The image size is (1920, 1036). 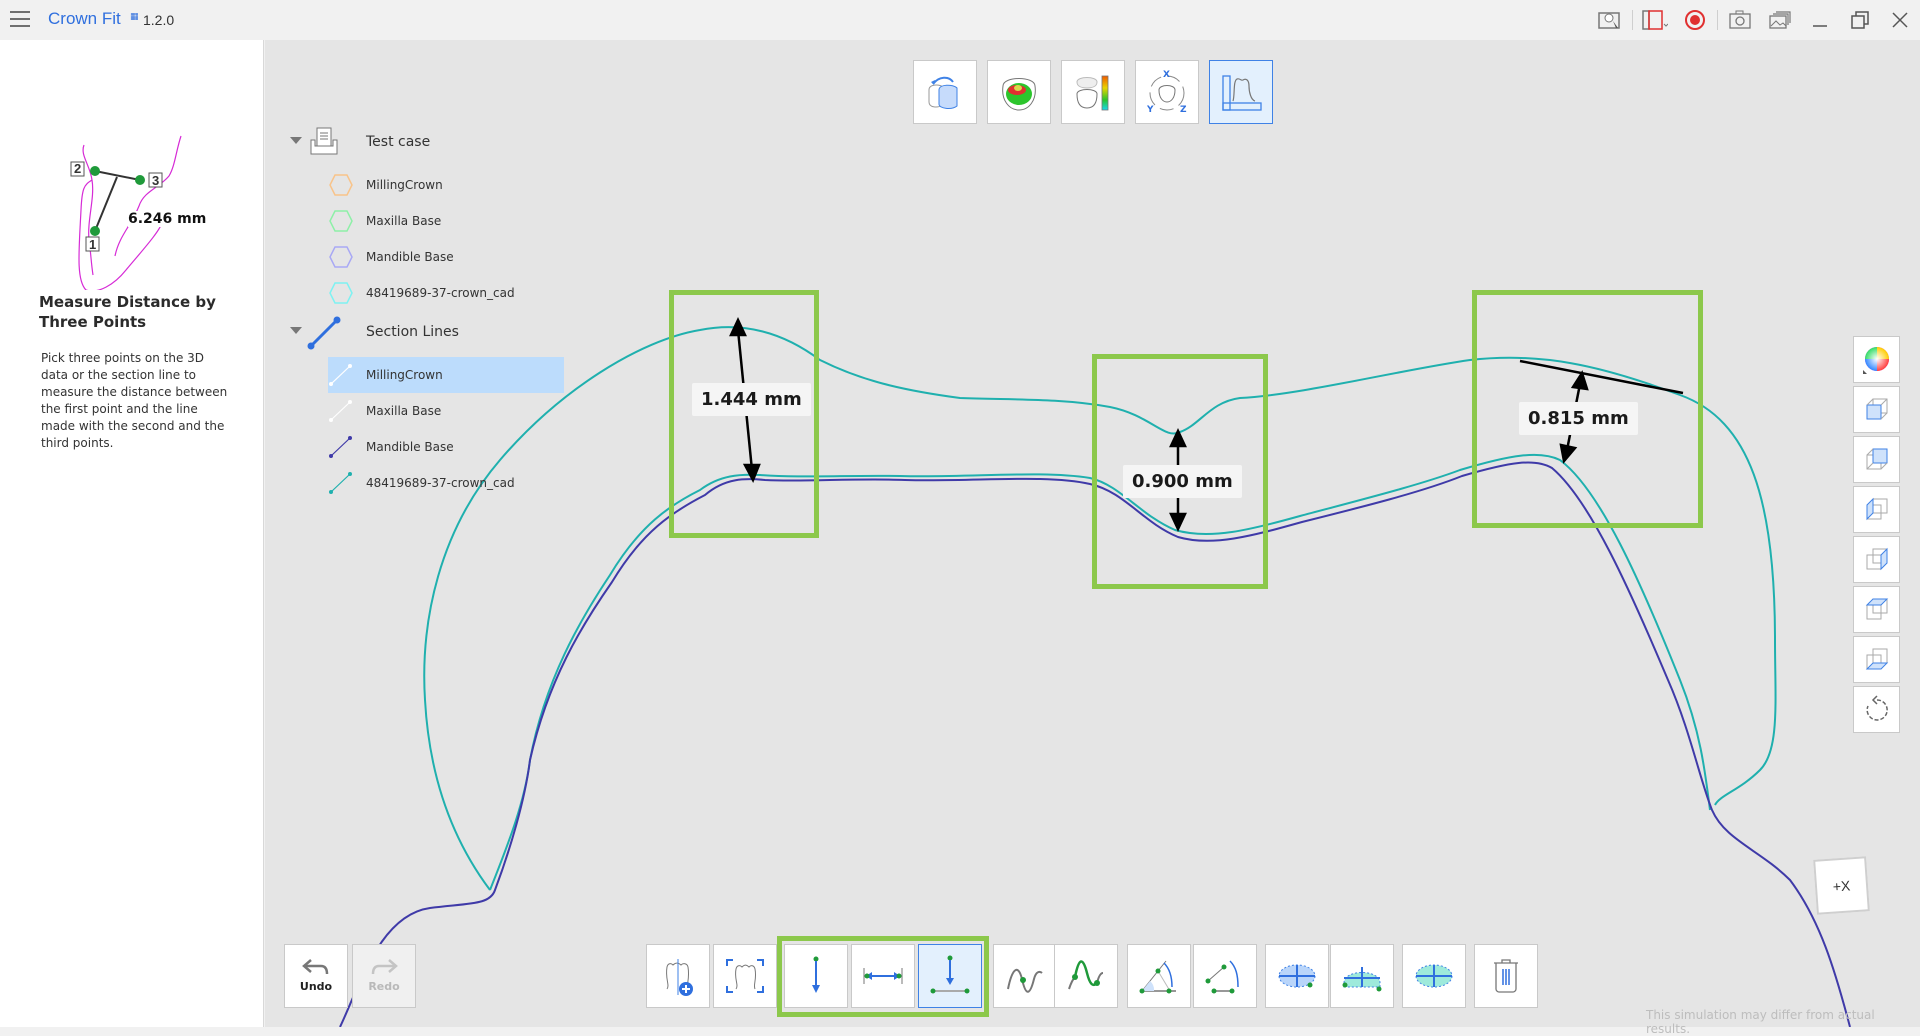 I want to click on ellipse-area-icon, so click(x=1434, y=976).